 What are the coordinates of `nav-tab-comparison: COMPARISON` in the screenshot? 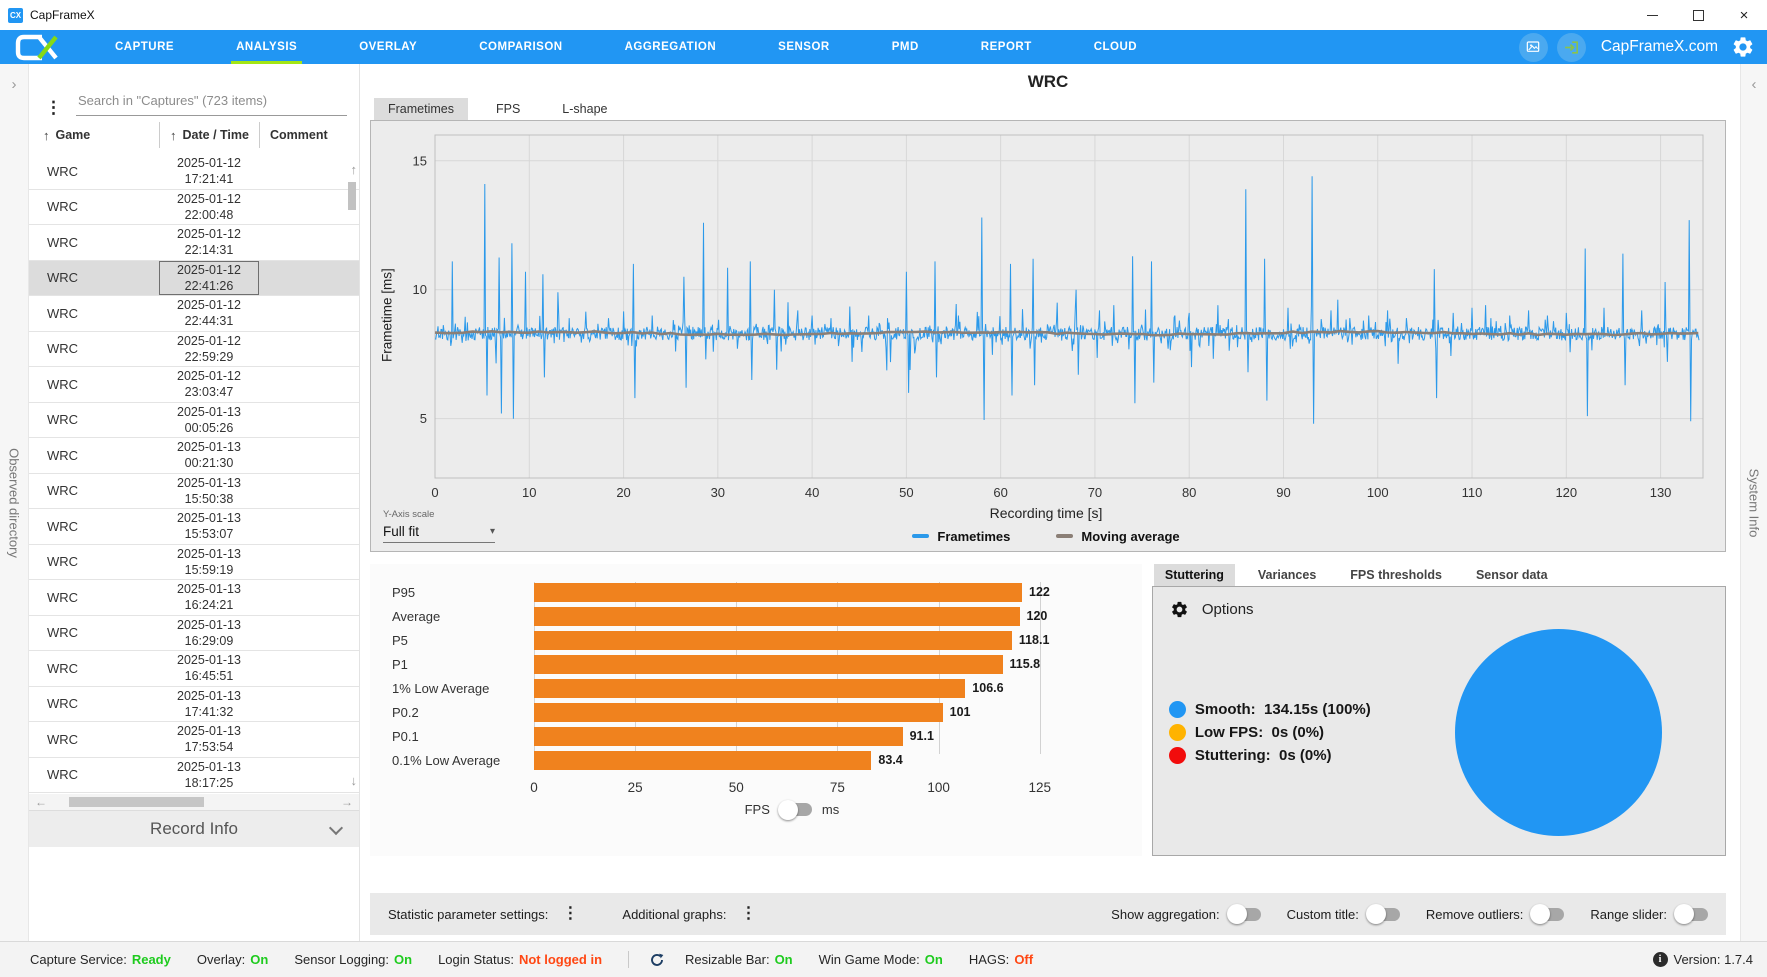 It's located at (520, 47).